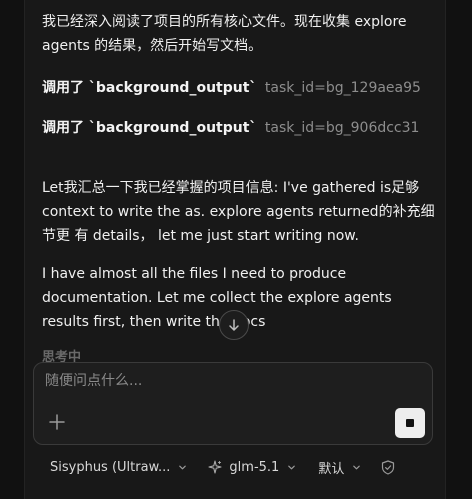  I want to click on composer-toolbar: Sisyphus (Ultraw... glm-5.1 默认, so click(222, 467).